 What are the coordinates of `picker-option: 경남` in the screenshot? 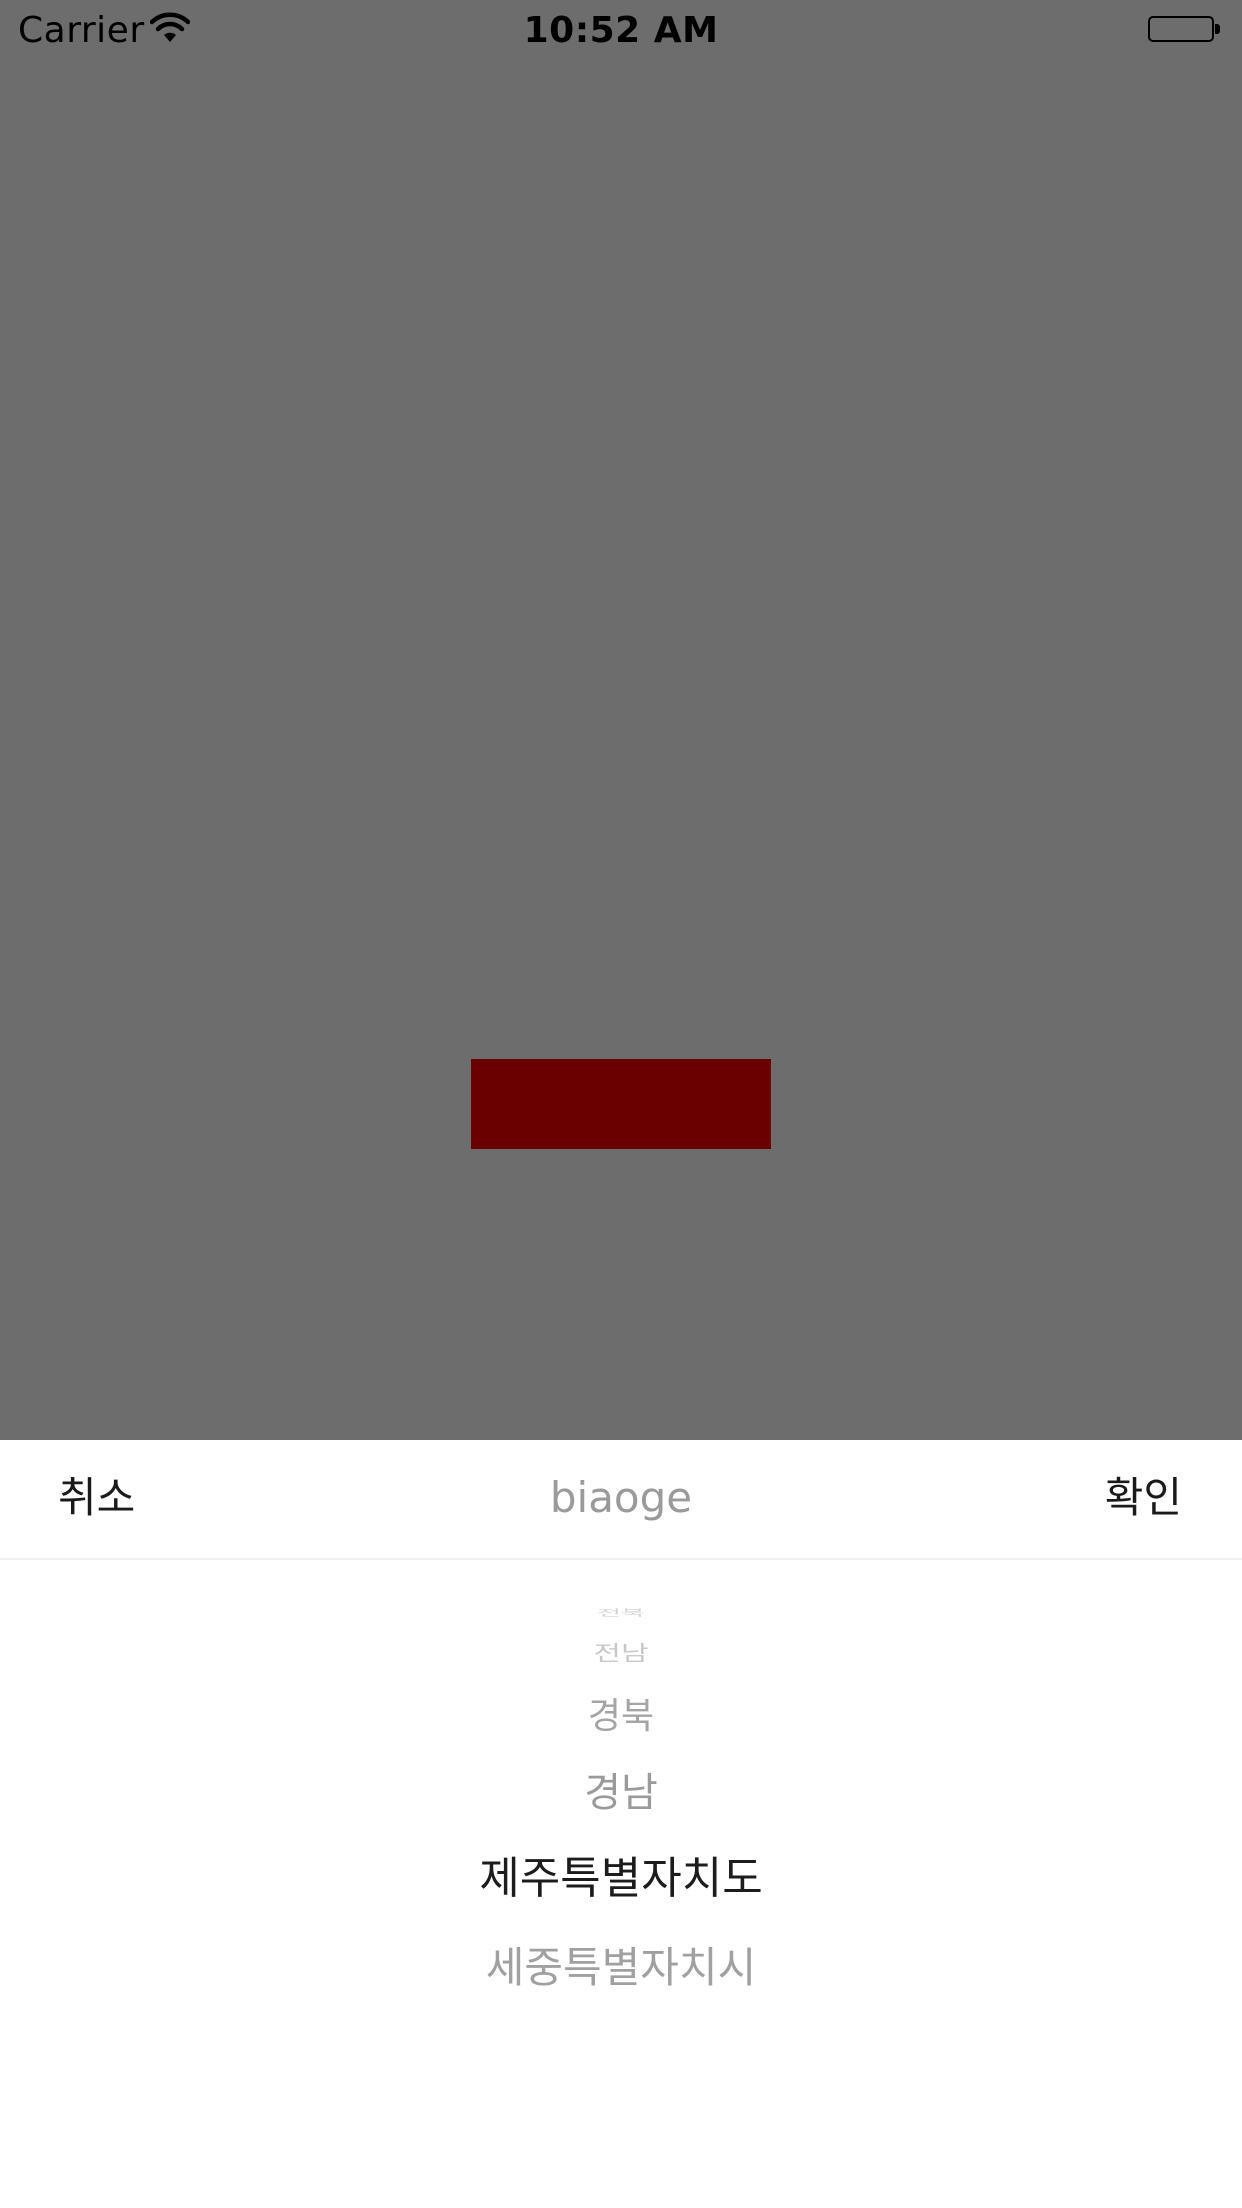 It's located at (621, 1793).